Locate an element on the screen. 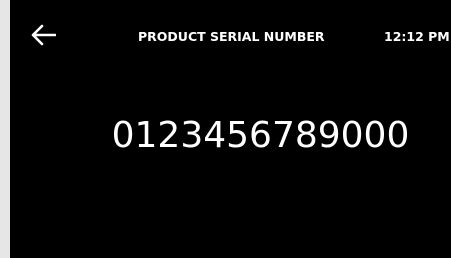 The image size is (451, 258). serial-number-value: 0123456789000 is located at coordinates (260, 135).